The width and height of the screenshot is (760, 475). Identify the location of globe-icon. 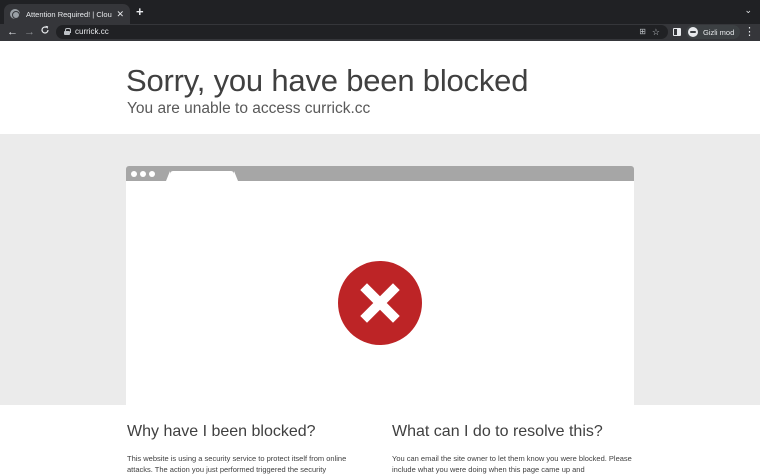
(15, 14).